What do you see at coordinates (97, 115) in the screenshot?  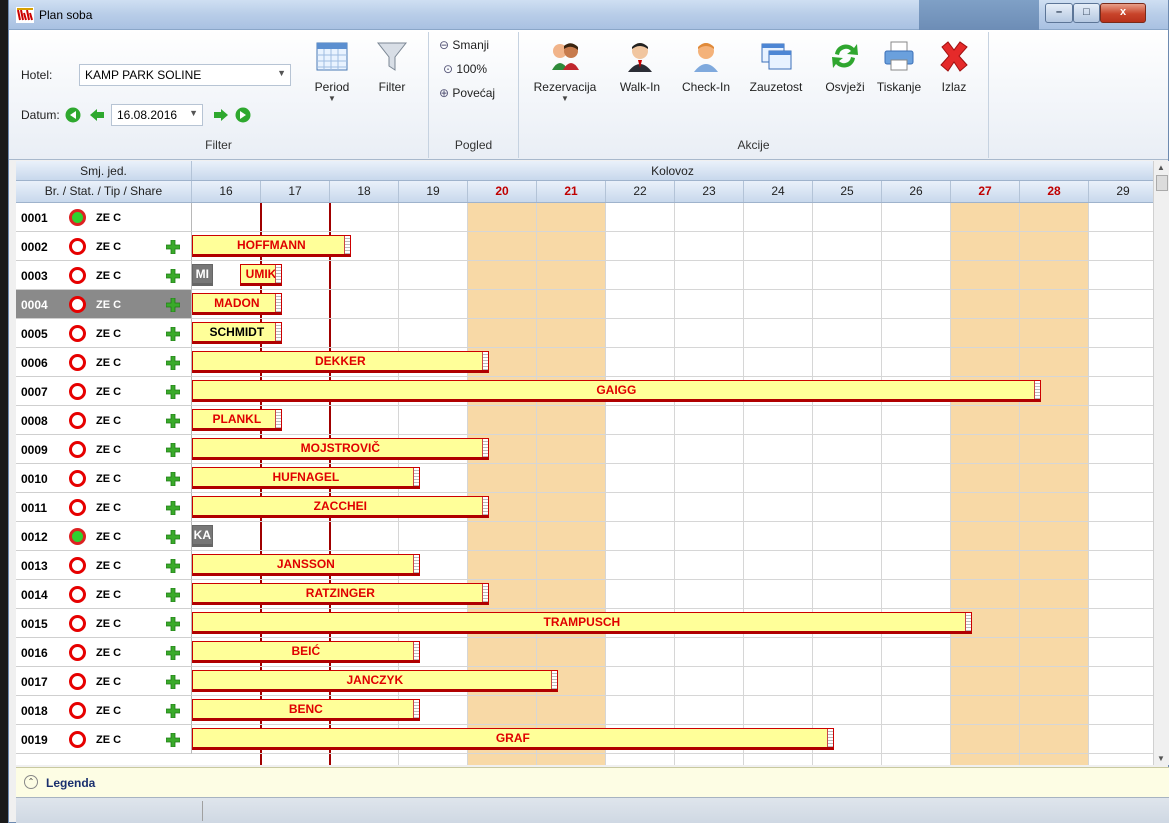 I see `previous-date-icon` at bounding box center [97, 115].